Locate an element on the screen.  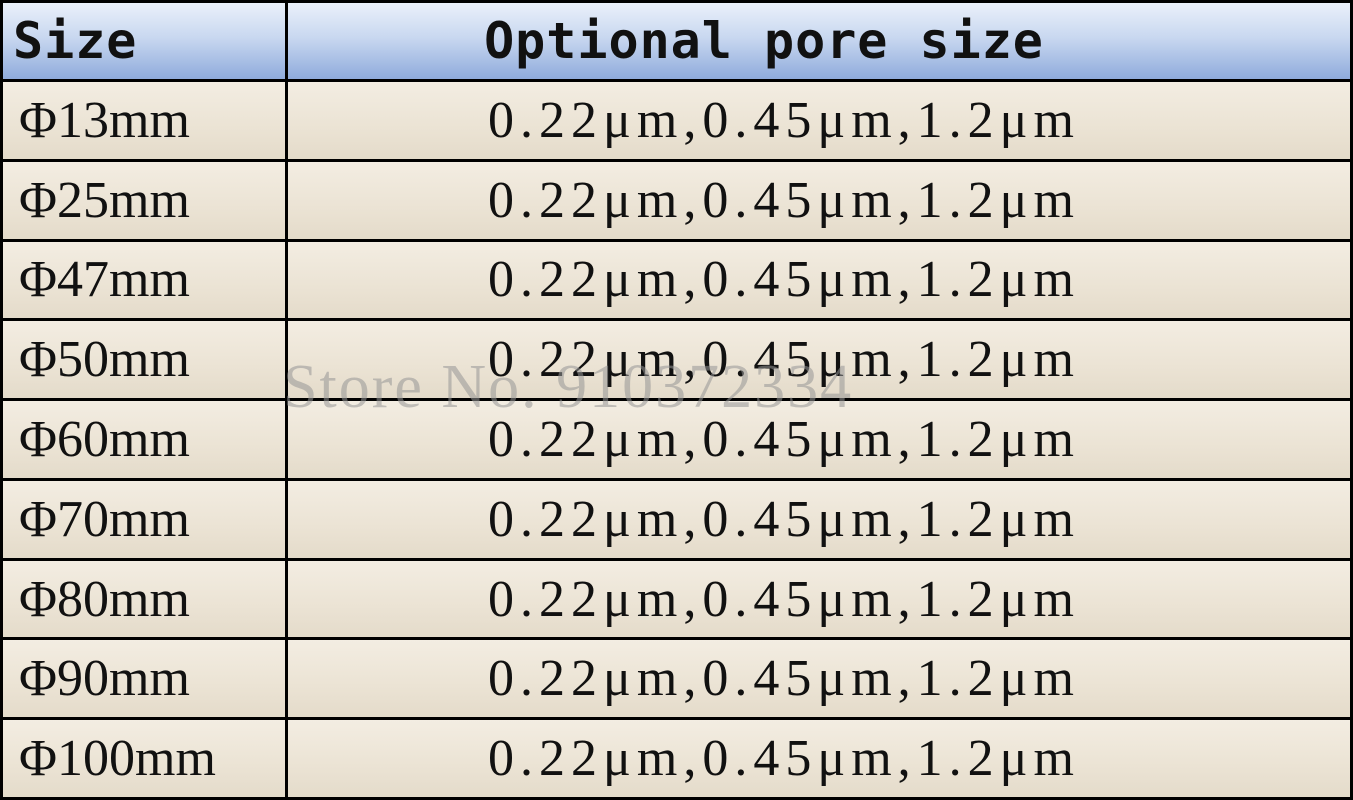
row-size-cell: Φ25mm is located at coordinates (144, 200).